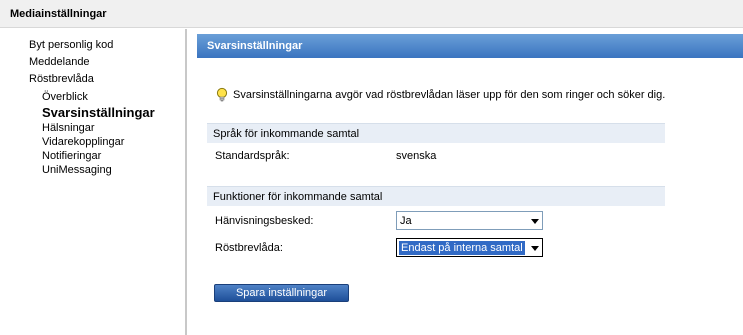 The image size is (743, 335). I want to click on window-title: Mediainställningar, so click(58, 14).